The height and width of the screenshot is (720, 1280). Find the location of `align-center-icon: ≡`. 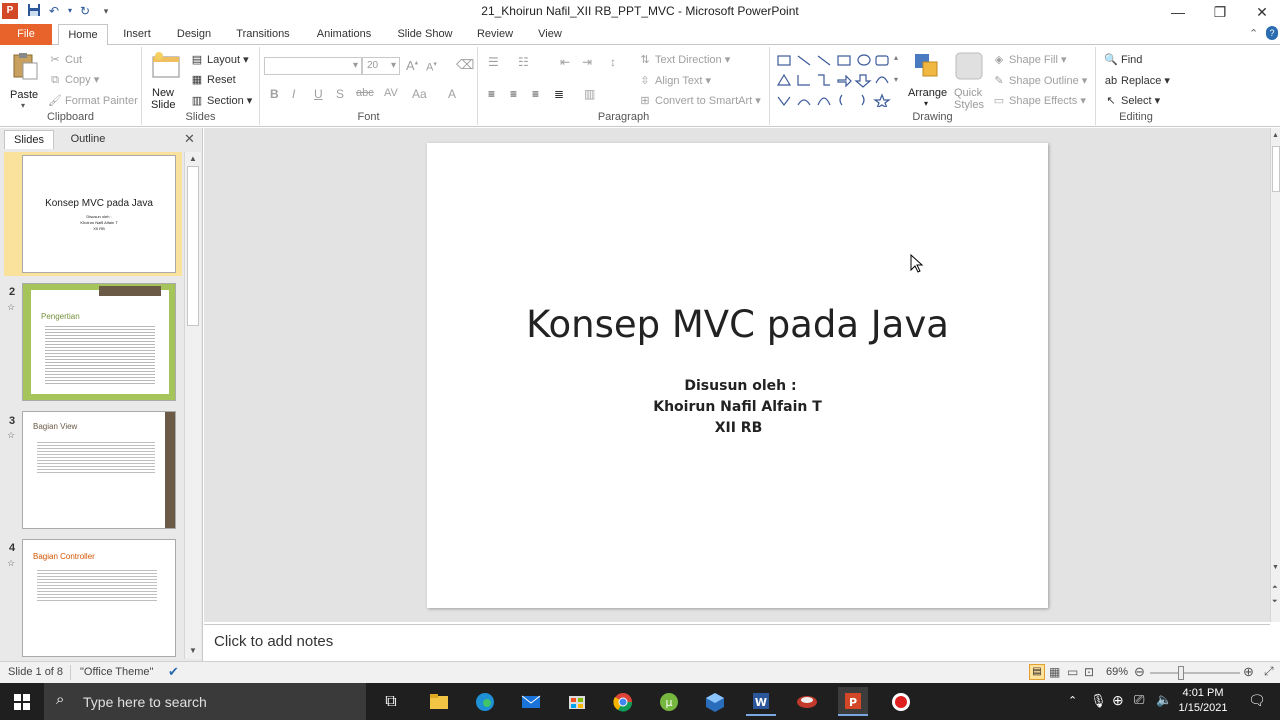

align-center-icon: ≡ is located at coordinates (513, 94).